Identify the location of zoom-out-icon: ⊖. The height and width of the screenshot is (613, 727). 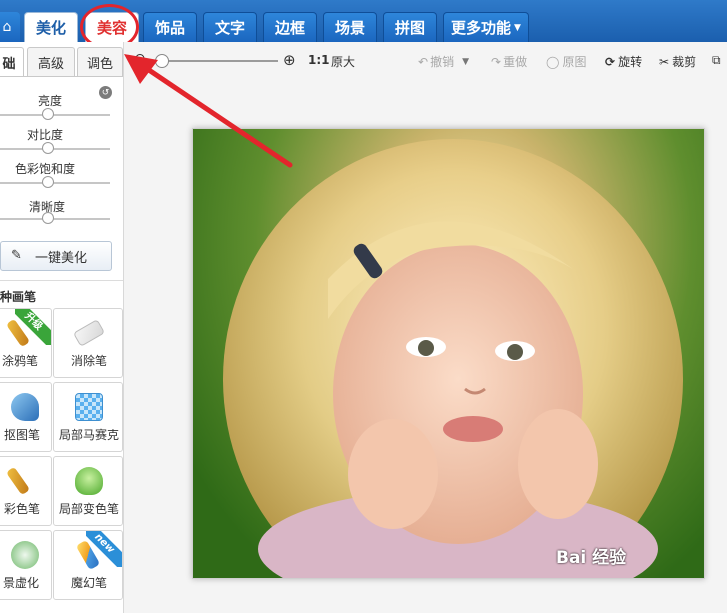
(140, 59).